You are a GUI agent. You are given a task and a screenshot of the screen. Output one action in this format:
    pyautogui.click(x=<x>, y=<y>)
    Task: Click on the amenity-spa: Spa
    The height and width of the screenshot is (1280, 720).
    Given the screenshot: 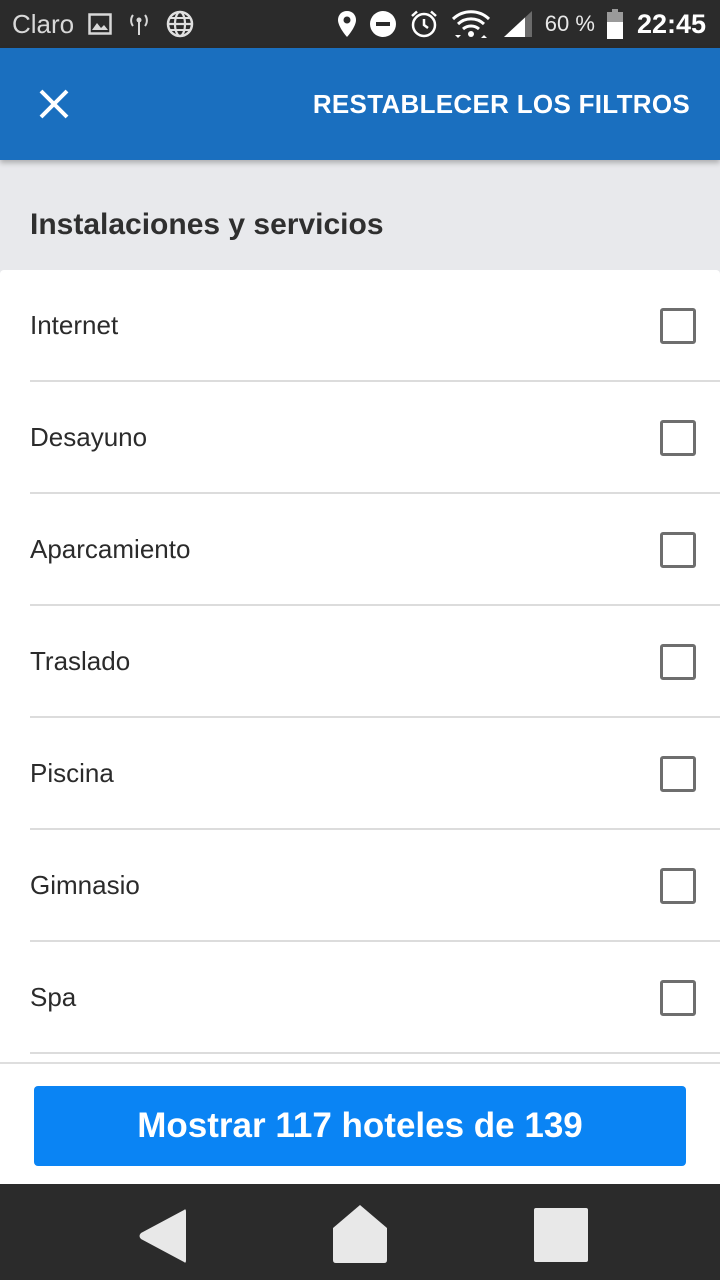 What is the action you would take?
    pyautogui.click(x=360, y=998)
    